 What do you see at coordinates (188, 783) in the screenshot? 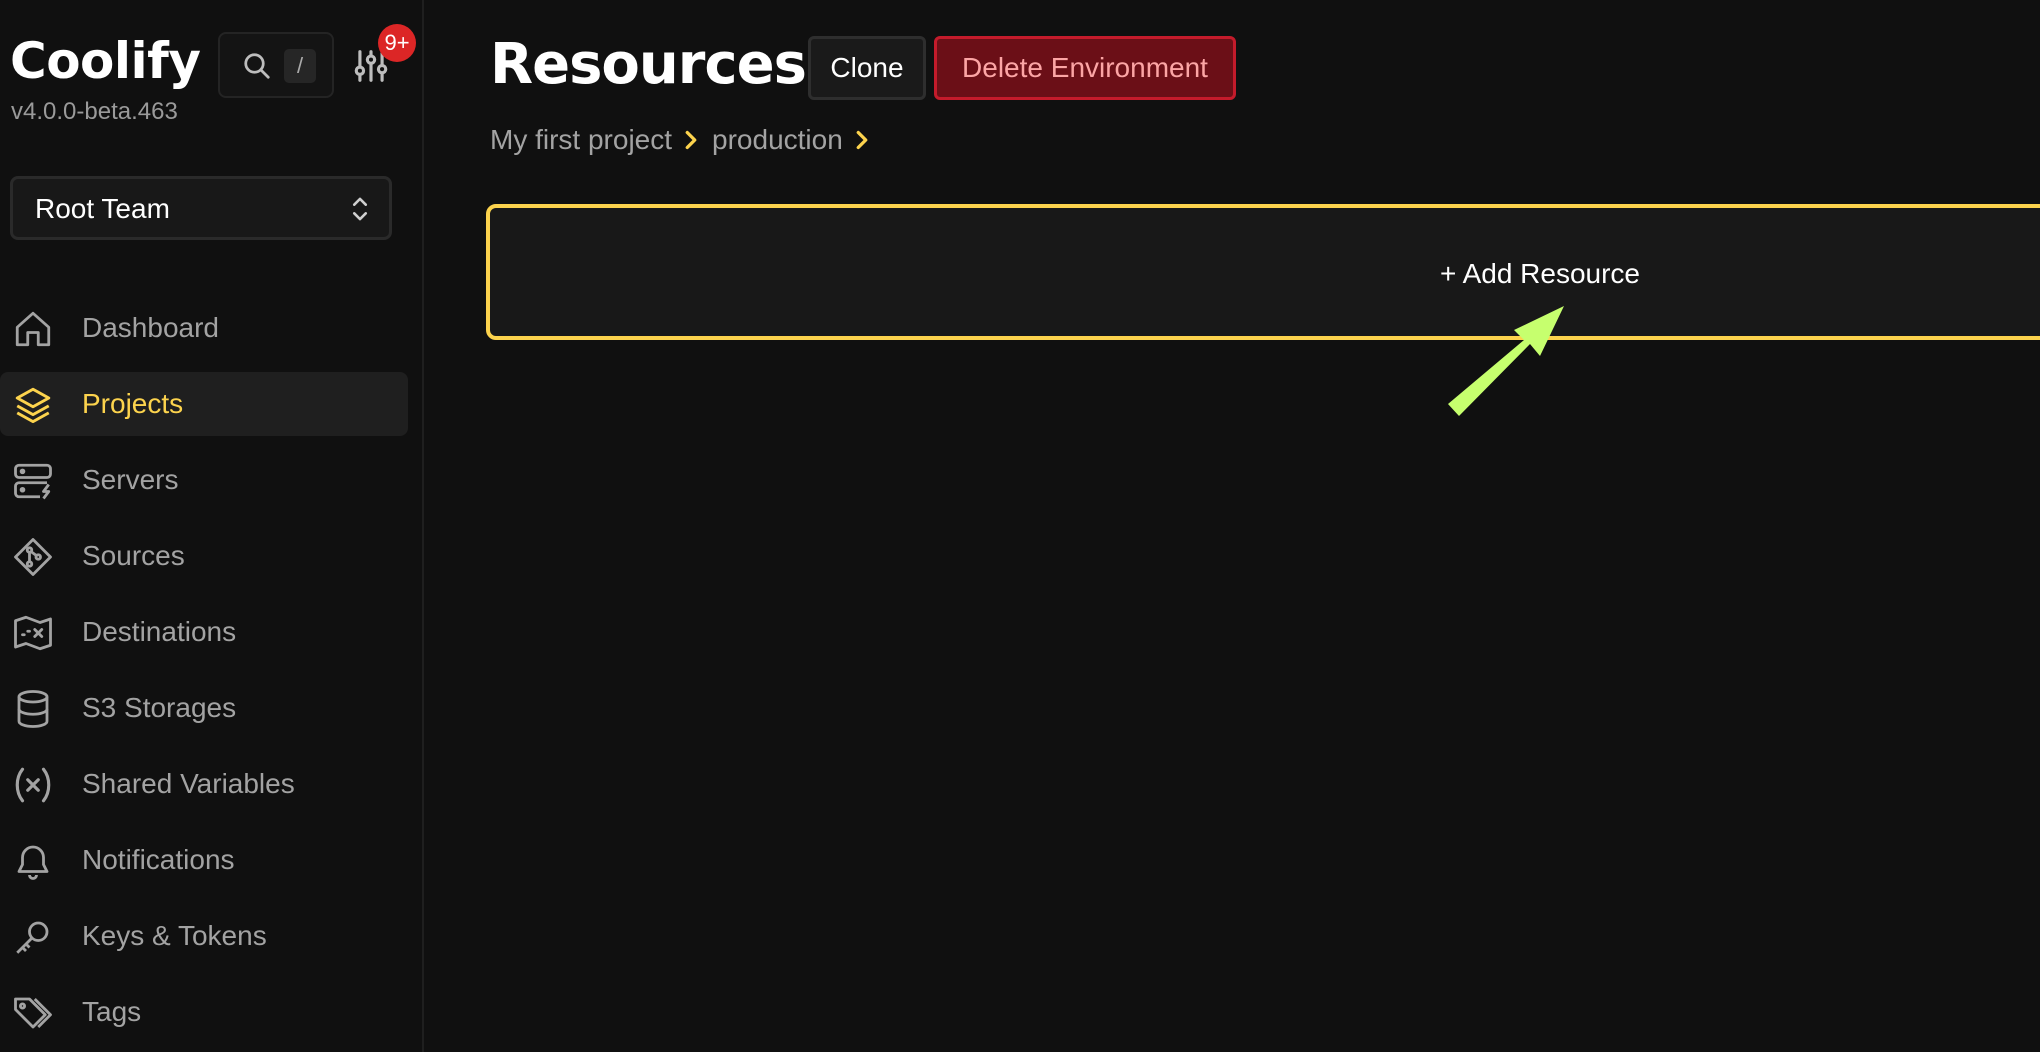
I see `sidebar-item-label: Shared Variables` at bounding box center [188, 783].